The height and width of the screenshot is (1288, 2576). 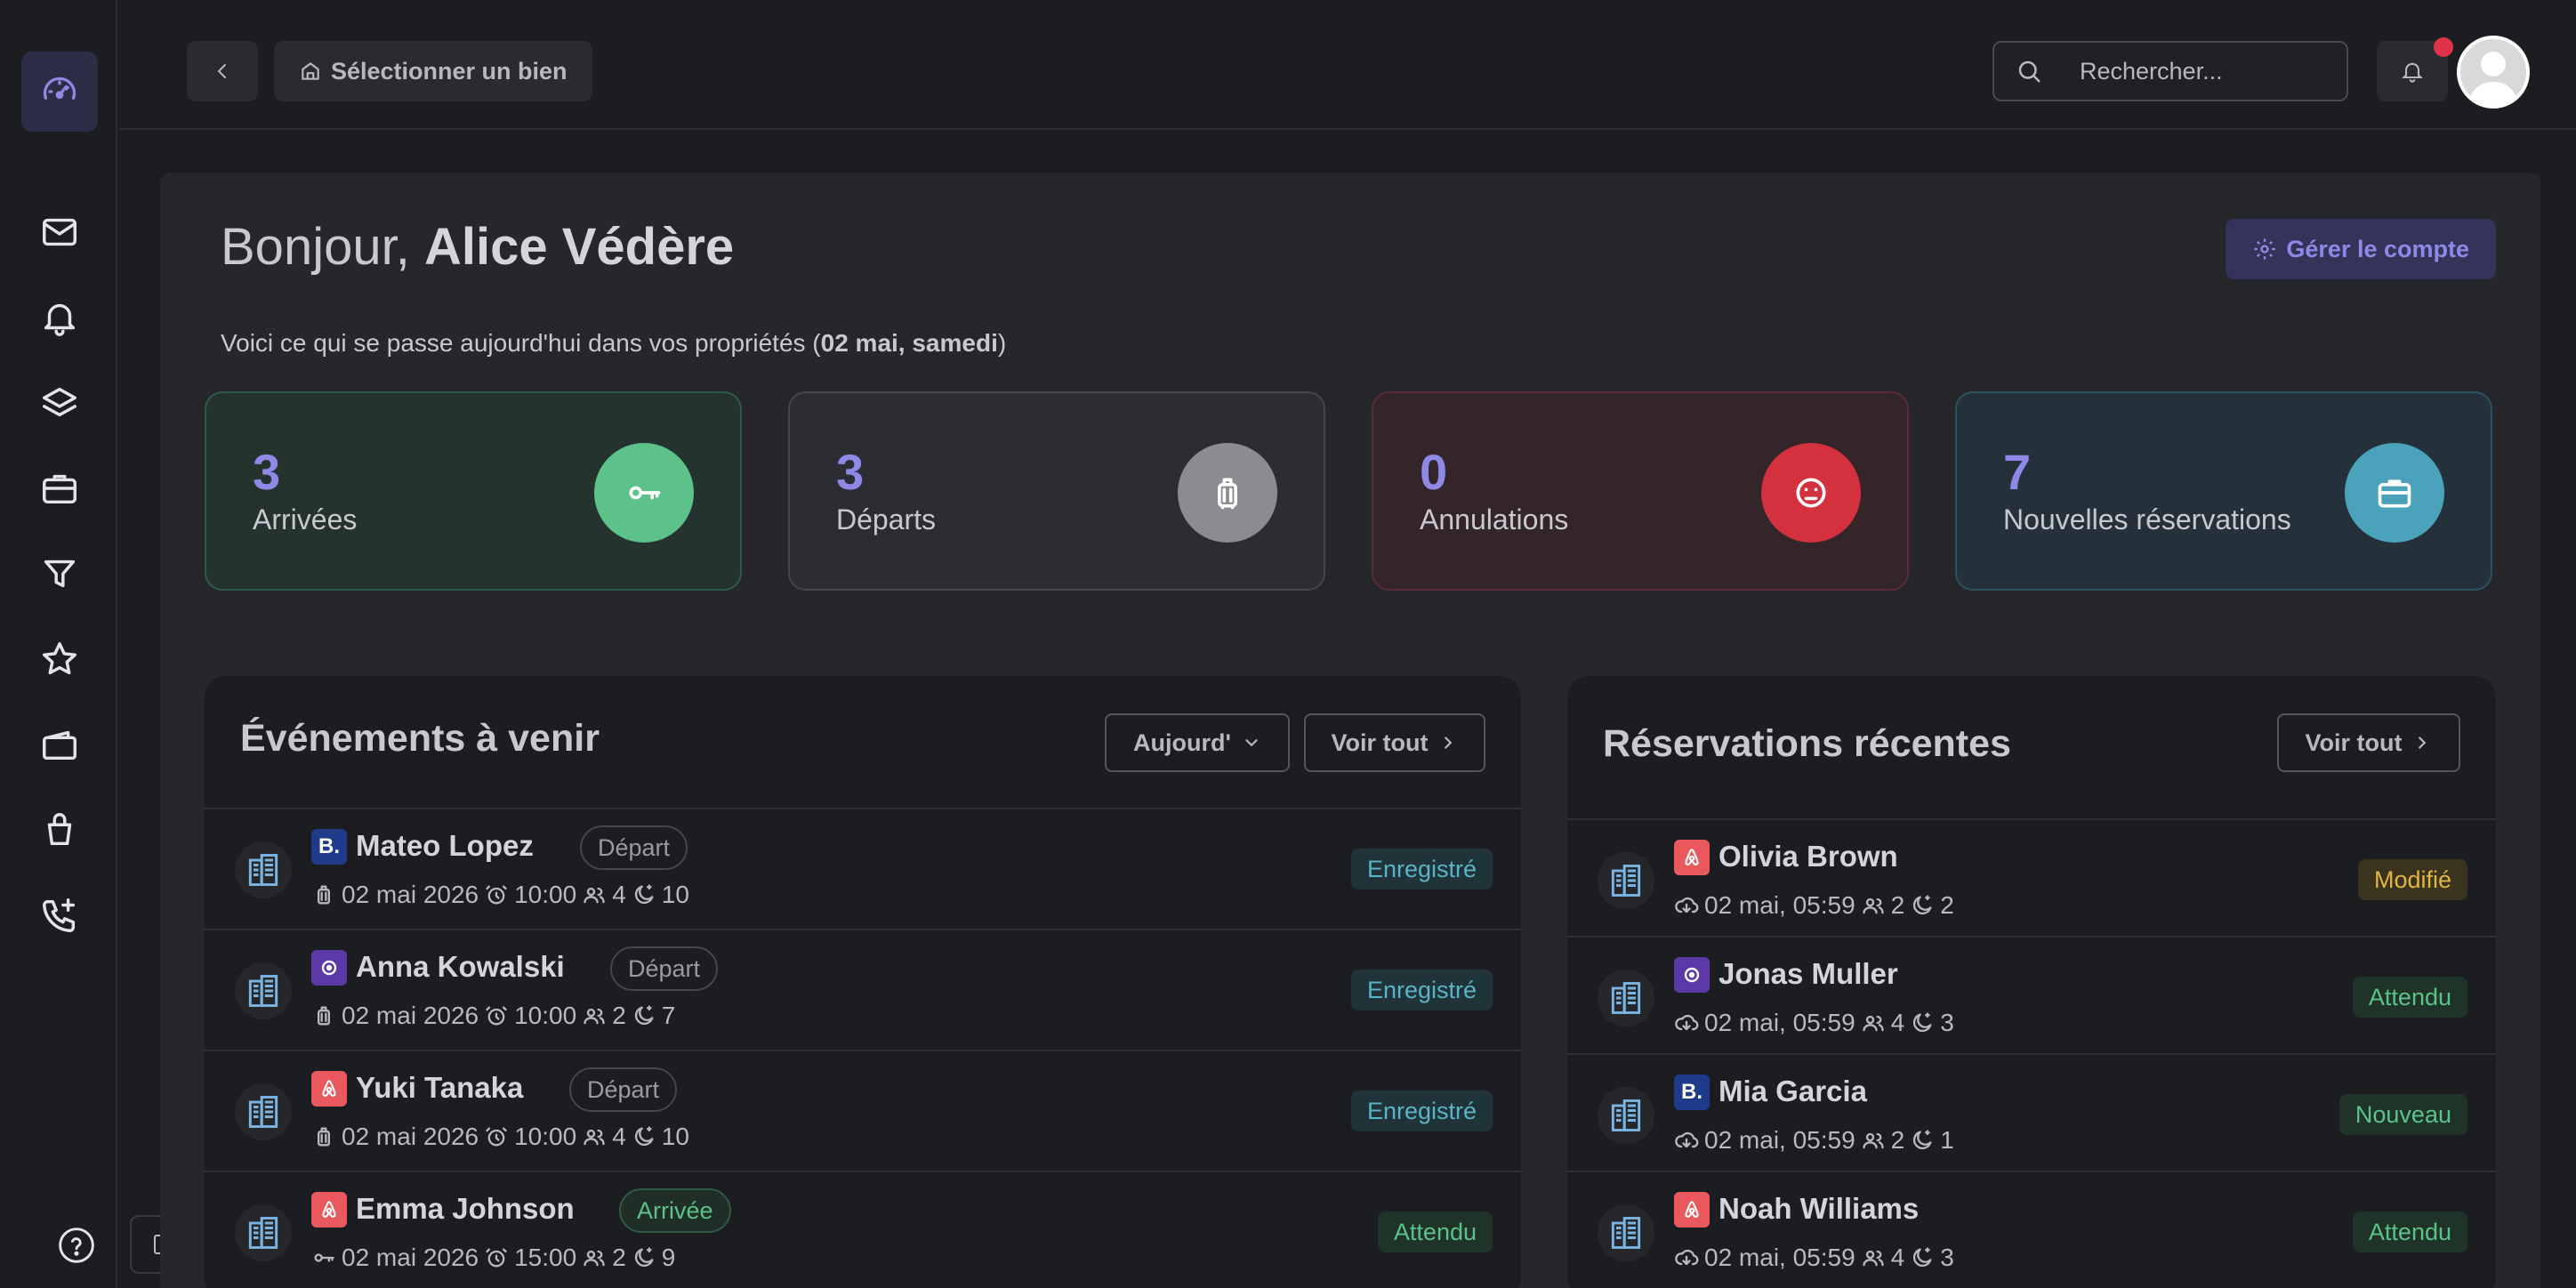 I want to click on event-time: 15:00, so click(x=545, y=1257).